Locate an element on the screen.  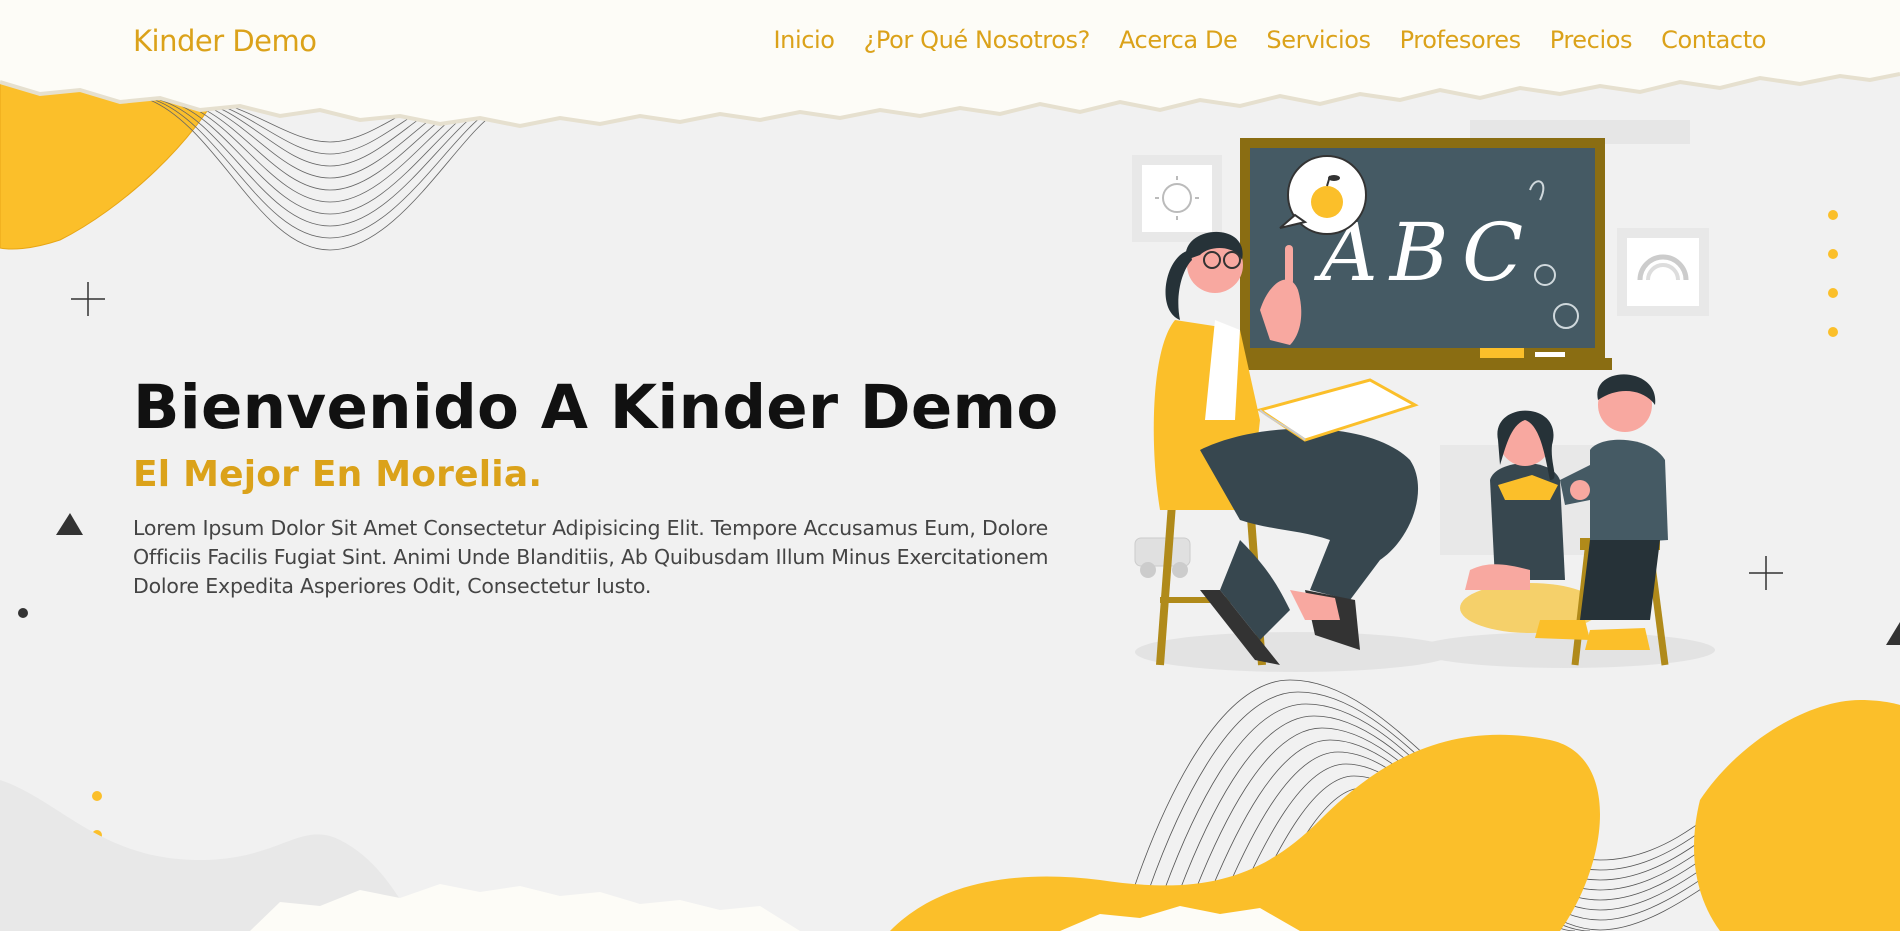
rainbow-picture-frame is located at coordinates (1663, 272).